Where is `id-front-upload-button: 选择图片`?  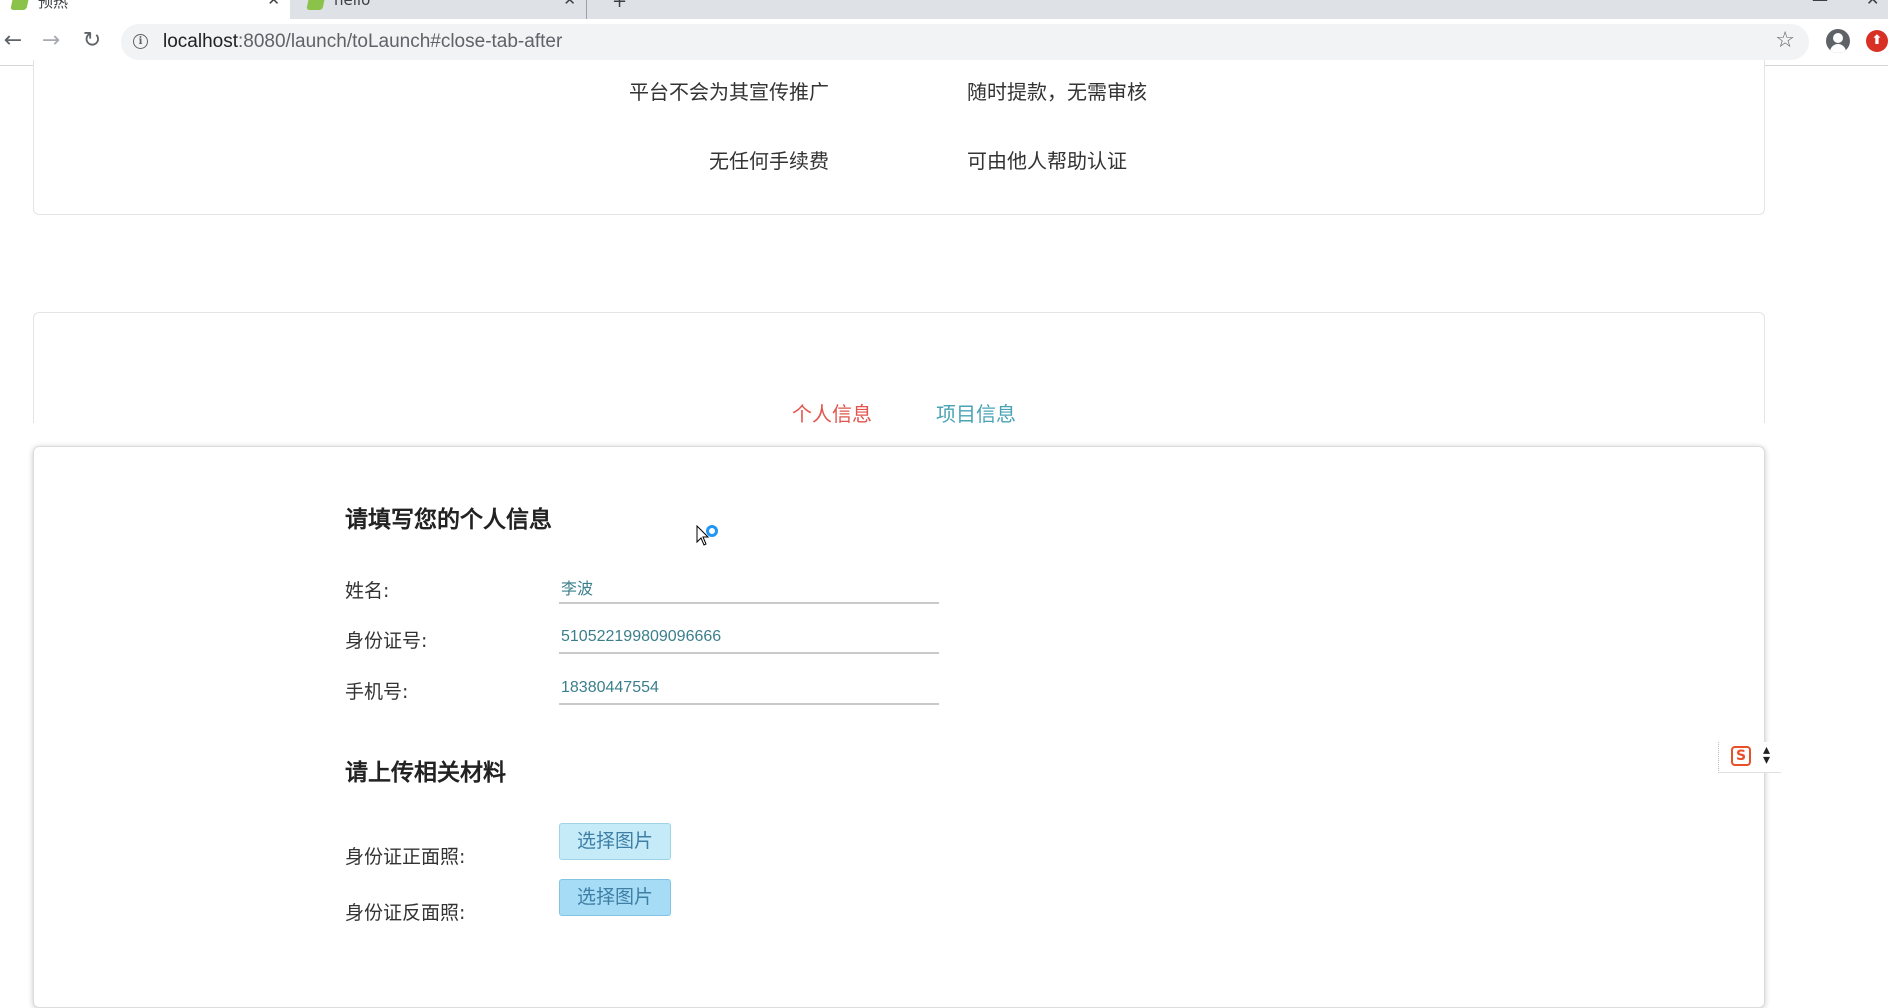
id-front-upload-button: 选择图片 is located at coordinates (615, 841).